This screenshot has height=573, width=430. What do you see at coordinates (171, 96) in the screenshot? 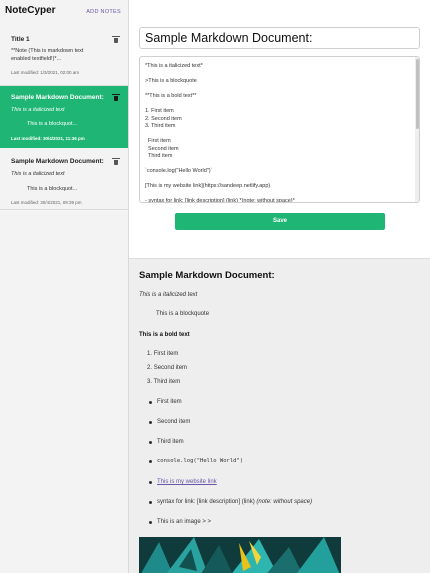
I see `editor-body-line: **This is a bold text**` at bounding box center [171, 96].